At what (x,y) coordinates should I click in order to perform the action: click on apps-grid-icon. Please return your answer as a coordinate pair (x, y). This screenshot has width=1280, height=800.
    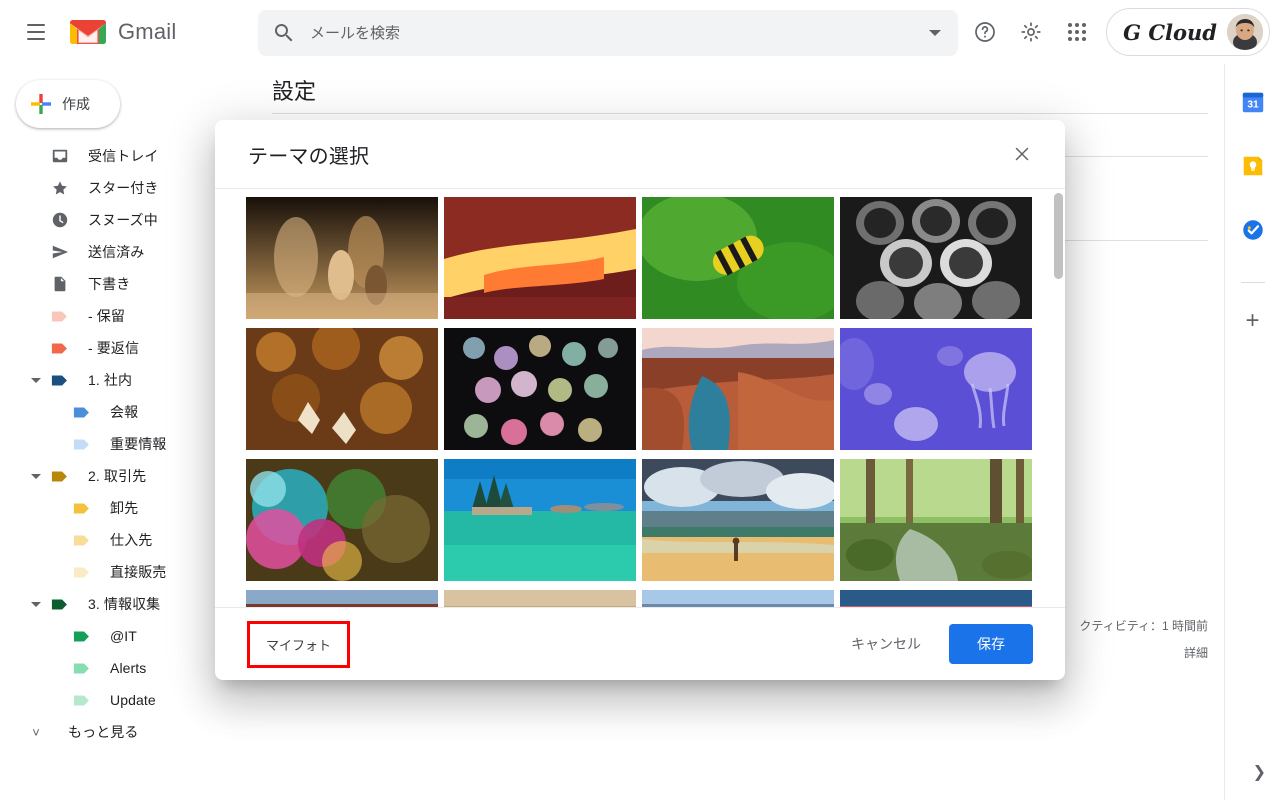
    Looking at the image, I should click on (1077, 32).